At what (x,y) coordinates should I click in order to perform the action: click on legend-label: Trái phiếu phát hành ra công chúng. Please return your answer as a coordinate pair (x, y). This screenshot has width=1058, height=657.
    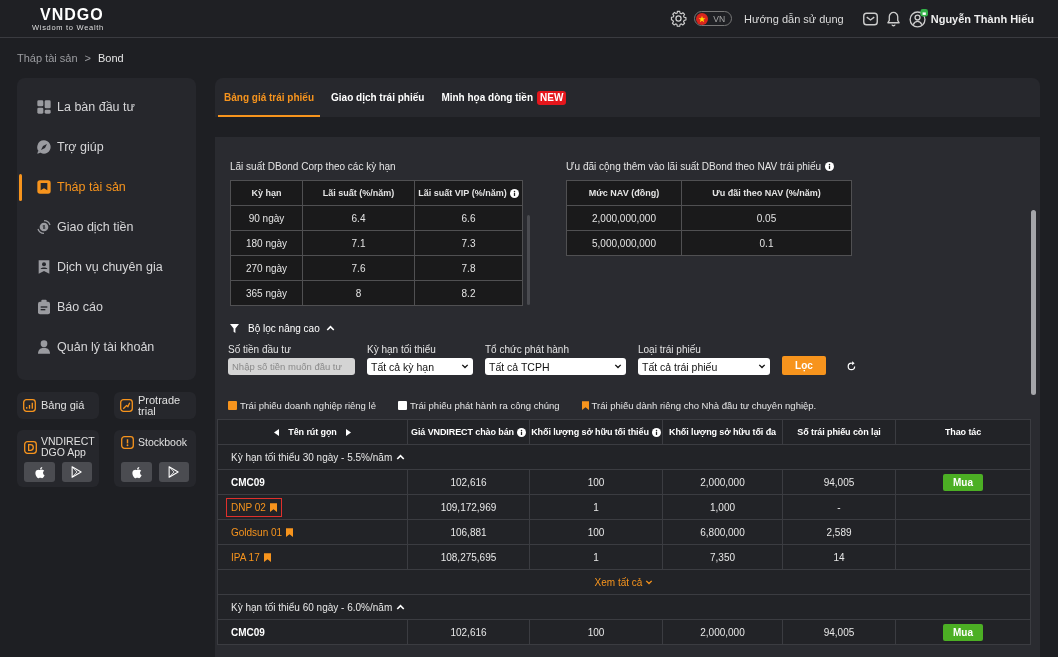
    Looking at the image, I should click on (484, 405).